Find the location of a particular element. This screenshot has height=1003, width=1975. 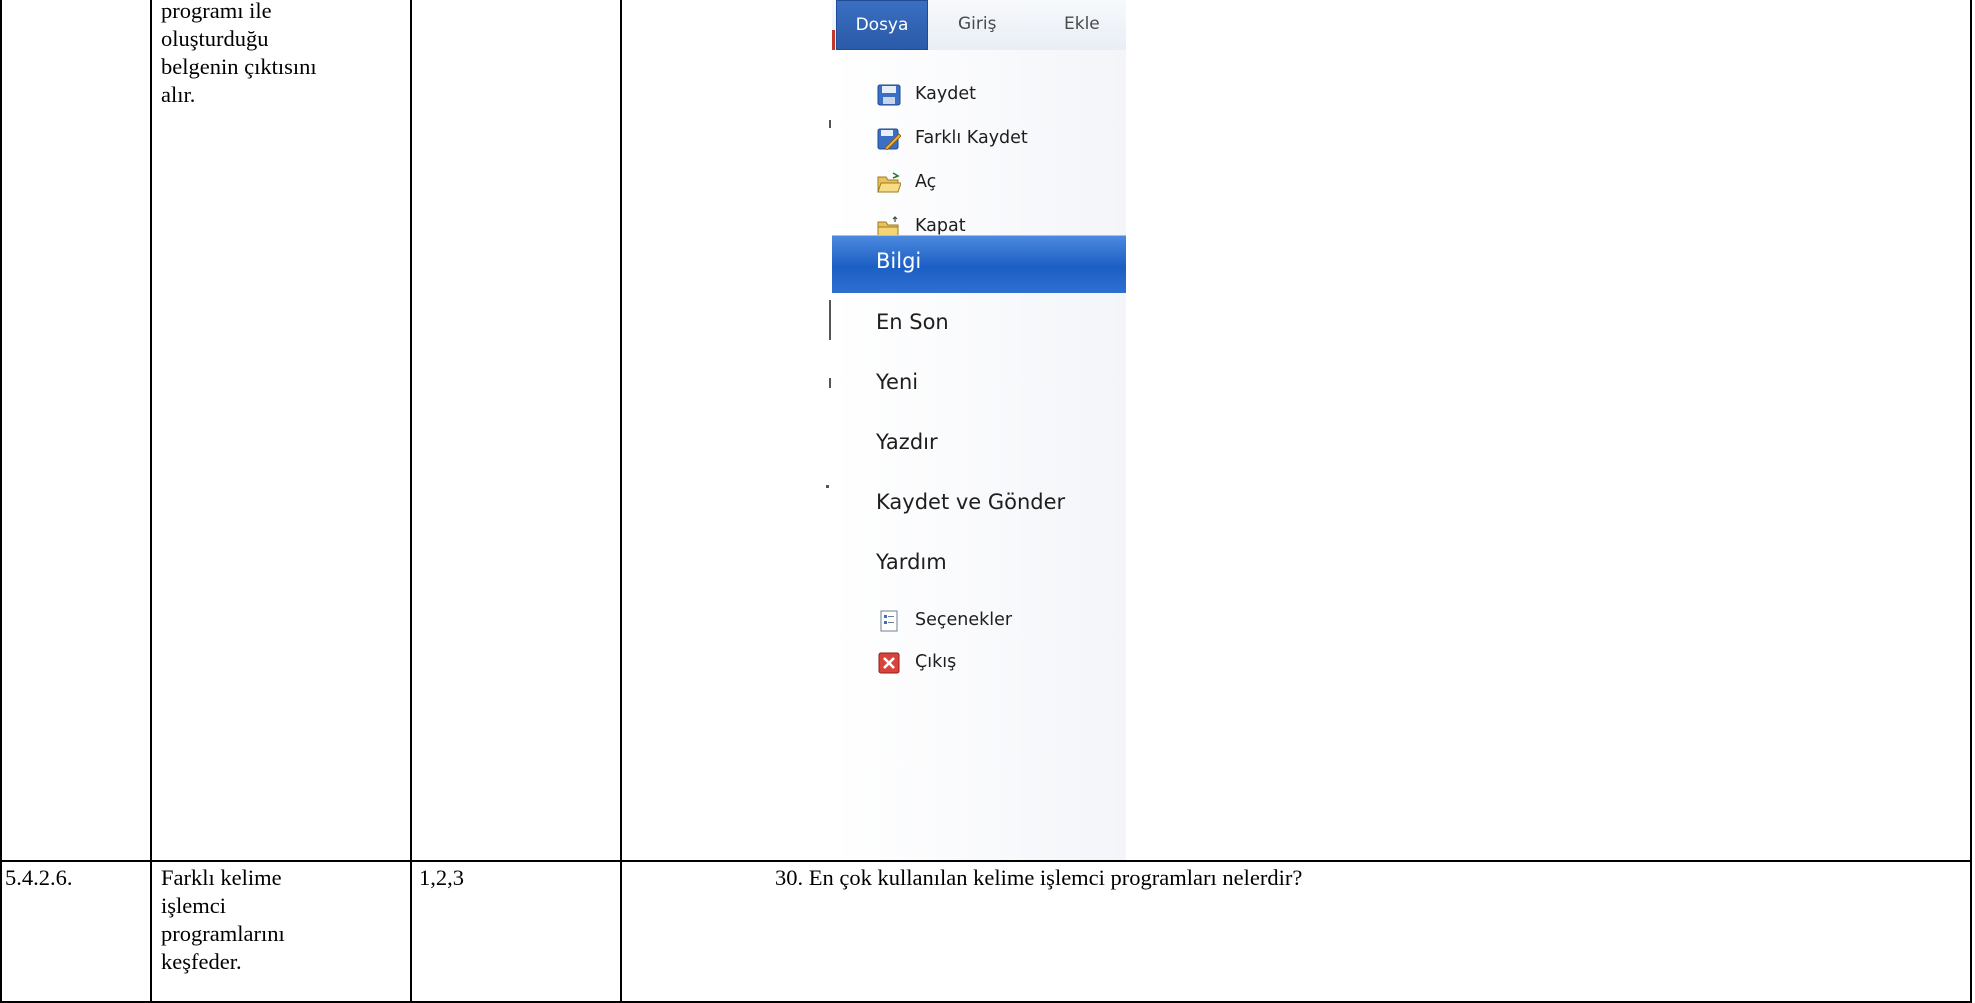

menu-item-recent: En Son is located at coordinates (979, 325).